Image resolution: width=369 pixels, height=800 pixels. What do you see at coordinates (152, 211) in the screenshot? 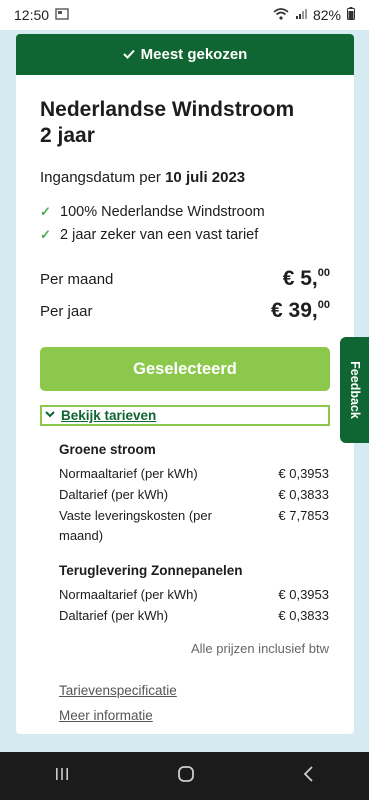
I see `feature-item: ✓ 100% Nederlandse Windstroom` at bounding box center [152, 211].